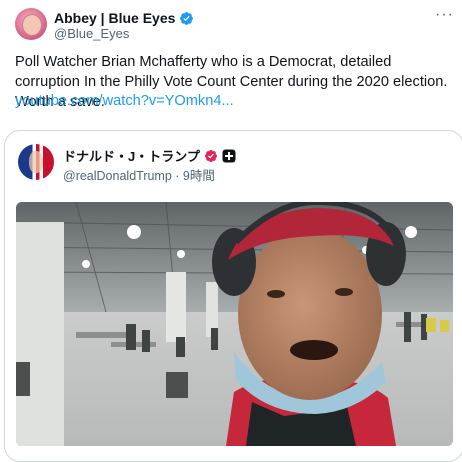  What do you see at coordinates (91, 33) in the screenshot?
I see `author-handle: @Blue_Eyes` at bounding box center [91, 33].